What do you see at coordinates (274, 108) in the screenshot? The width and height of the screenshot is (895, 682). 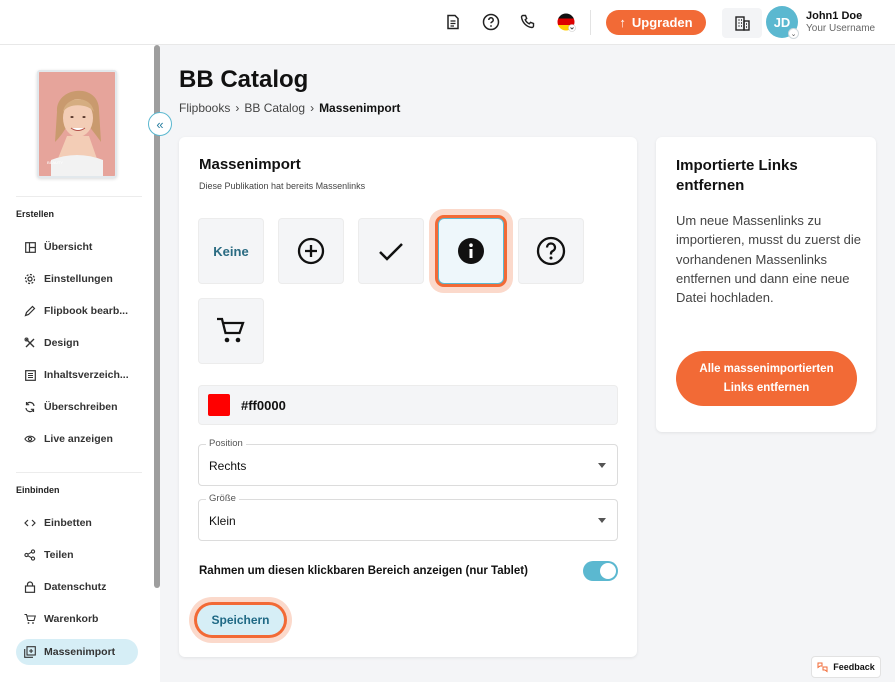 I see `breadcrumb-link: BB Catalog` at bounding box center [274, 108].